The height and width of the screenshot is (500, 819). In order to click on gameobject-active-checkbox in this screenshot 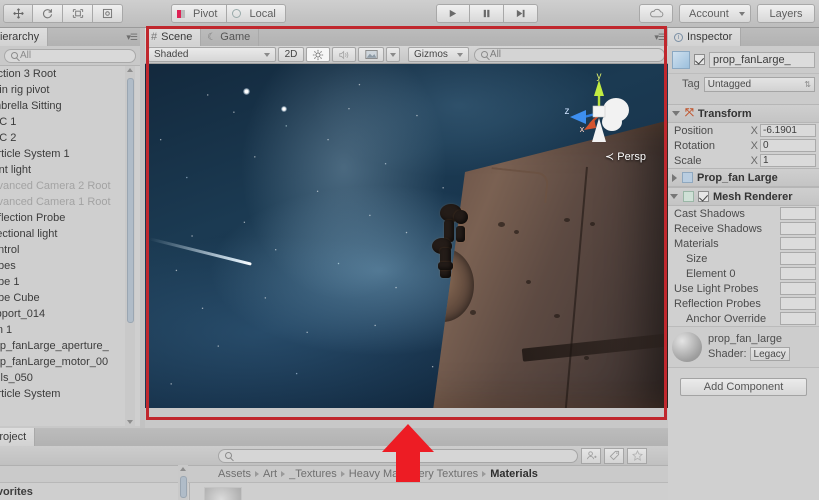, I will do `click(699, 59)`.